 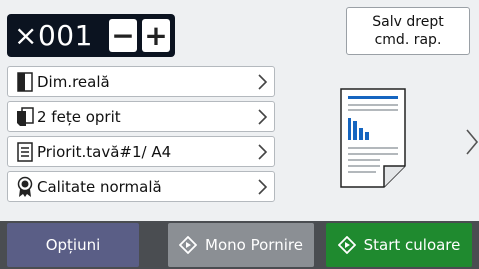 I want to click on duplex-icon, so click(x=25, y=117).